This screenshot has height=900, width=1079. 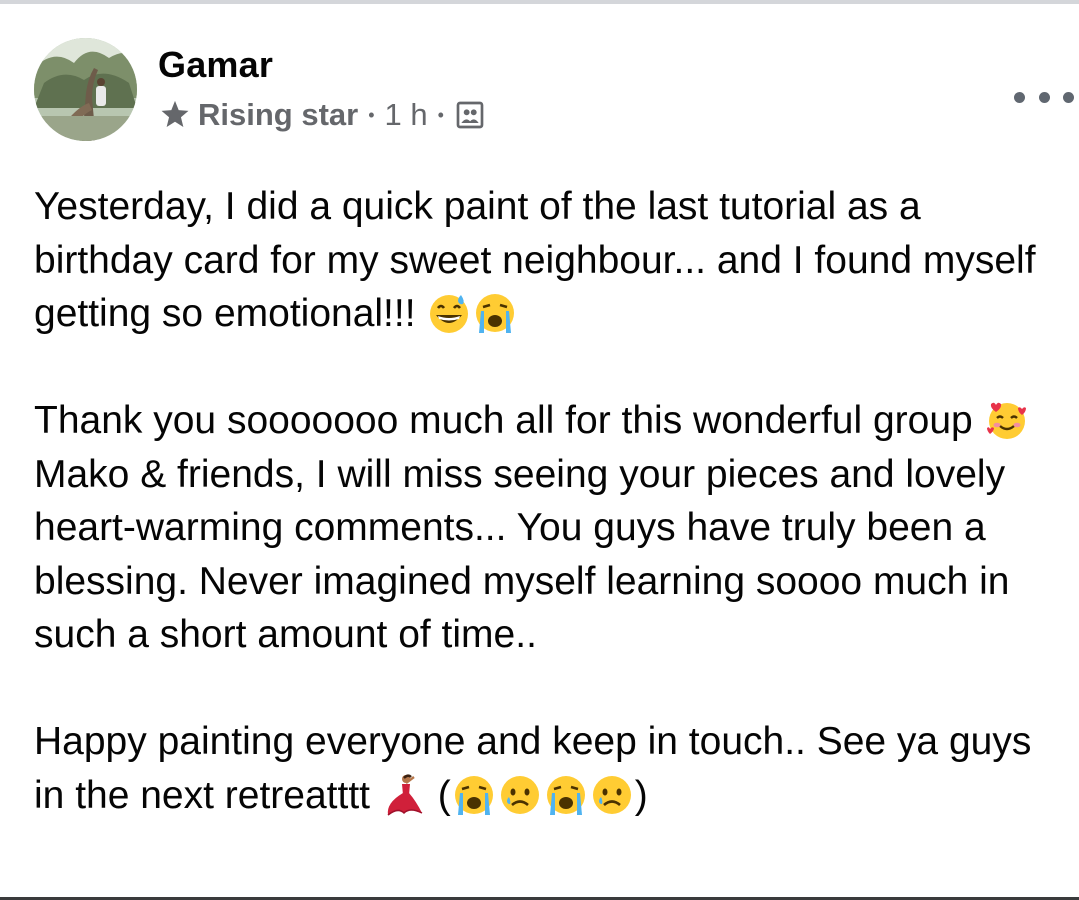 What do you see at coordinates (1019, 97) in the screenshot?
I see `more-options-icon` at bounding box center [1019, 97].